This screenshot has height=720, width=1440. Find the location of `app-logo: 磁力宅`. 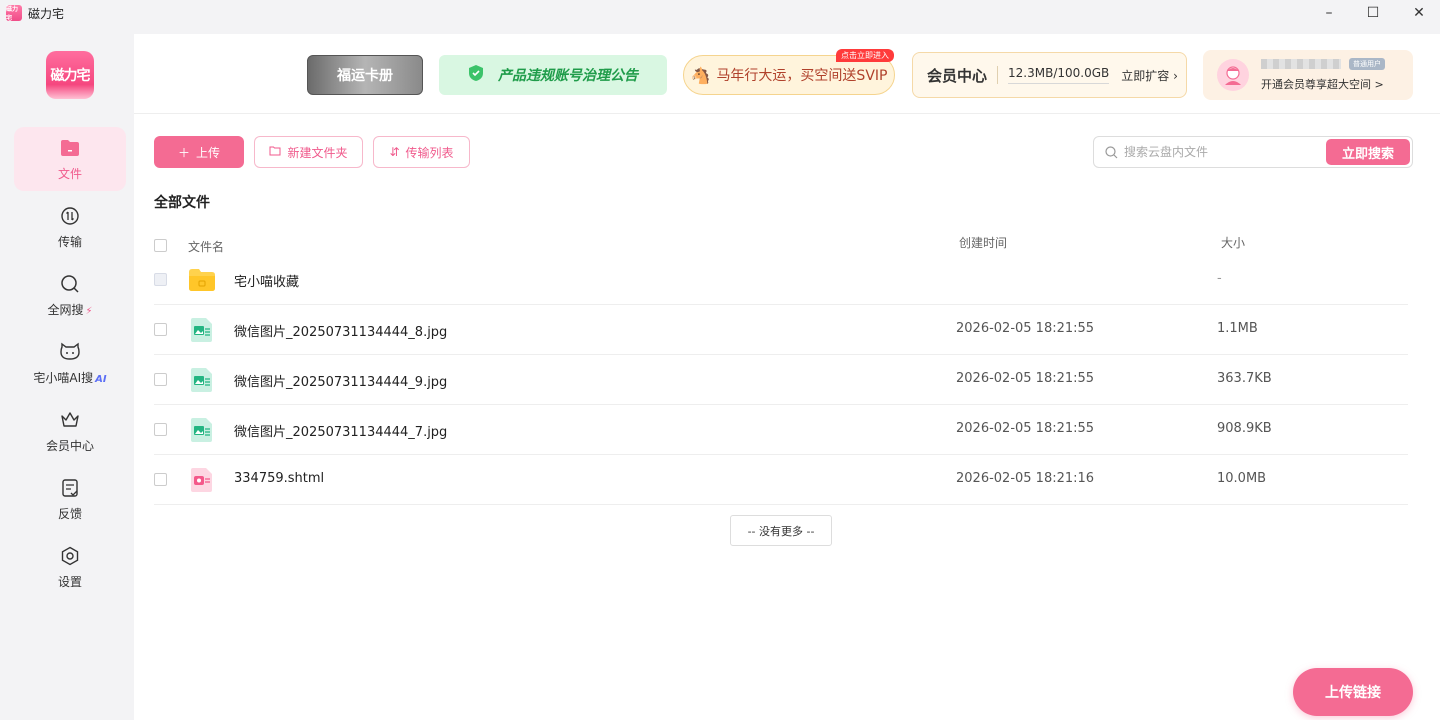

app-logo: 磁力宅 is located at coordinates (70, 75).